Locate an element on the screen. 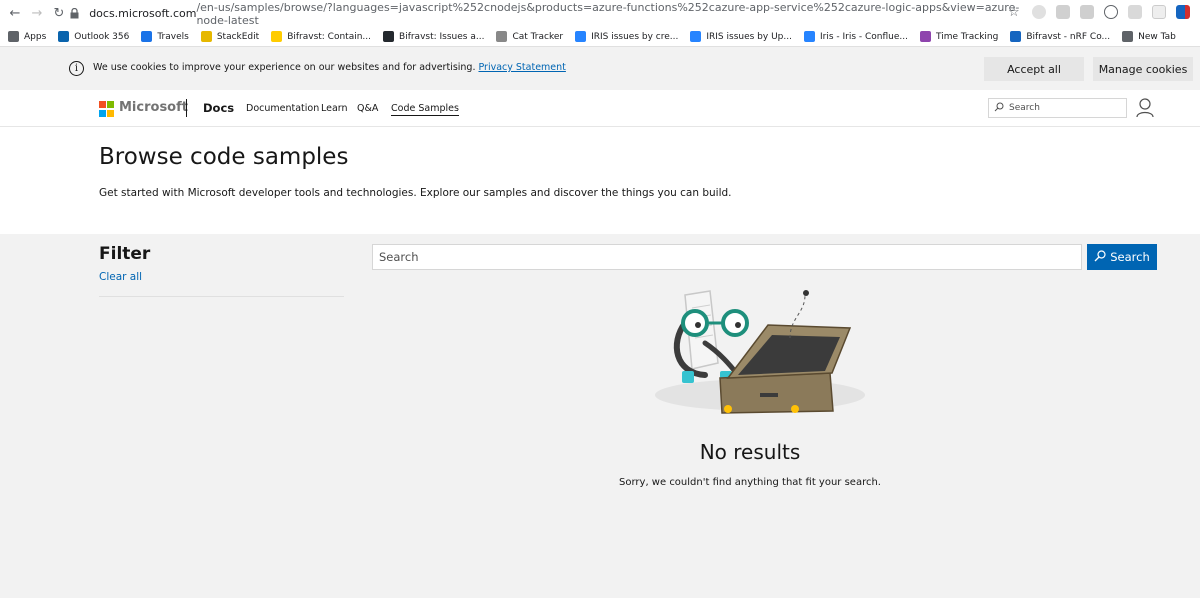 This screenshot has height=598, width=1200. bookmark-item: Cat Tracker is located at coordinates (529, 36).